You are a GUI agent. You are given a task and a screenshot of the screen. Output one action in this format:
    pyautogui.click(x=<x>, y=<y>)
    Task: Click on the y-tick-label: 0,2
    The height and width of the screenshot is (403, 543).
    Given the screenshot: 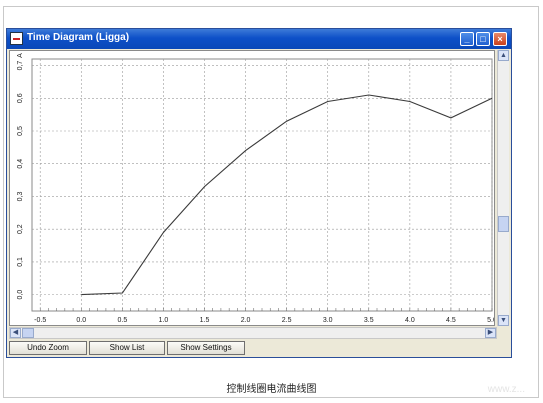 What is the action you would take?
    pyautogui.click(x=20, y=229)
    